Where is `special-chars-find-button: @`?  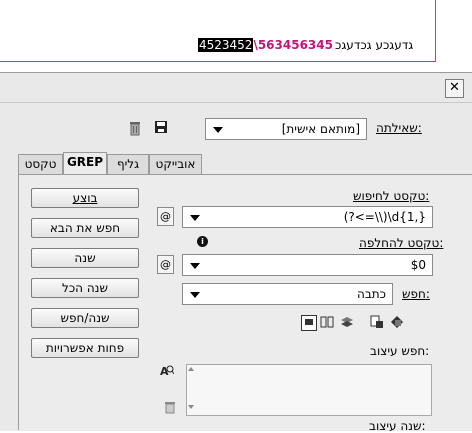 special-chars-find-button: @ is located at coordinates (165, 216).